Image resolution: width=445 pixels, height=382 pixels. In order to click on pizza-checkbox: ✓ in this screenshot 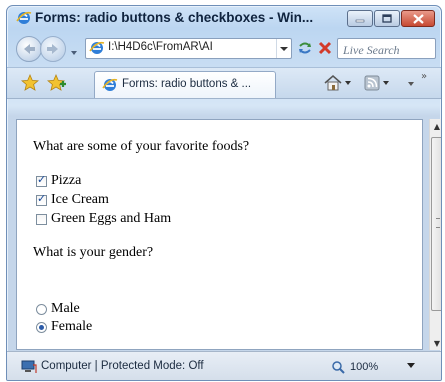, I will do `click(41, 179)`.